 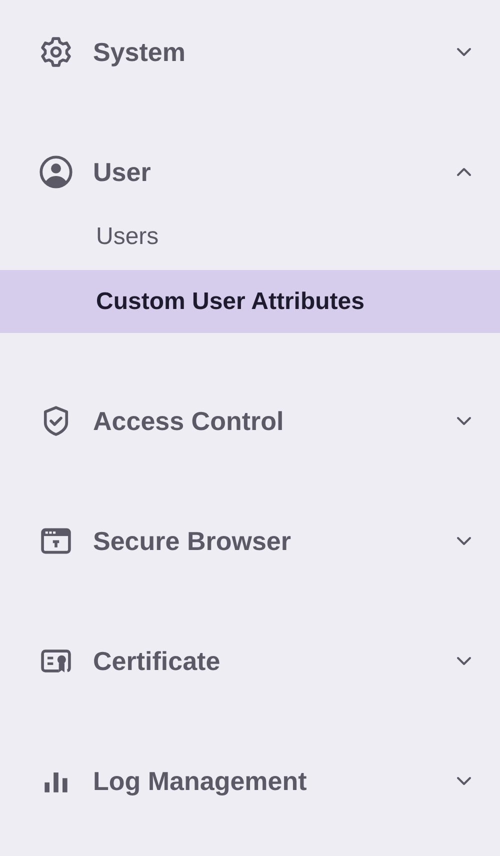 What do you see at coordinates (263, 52) in the screenshot?
I see `section-header: System` at bounding box center [263, 52].